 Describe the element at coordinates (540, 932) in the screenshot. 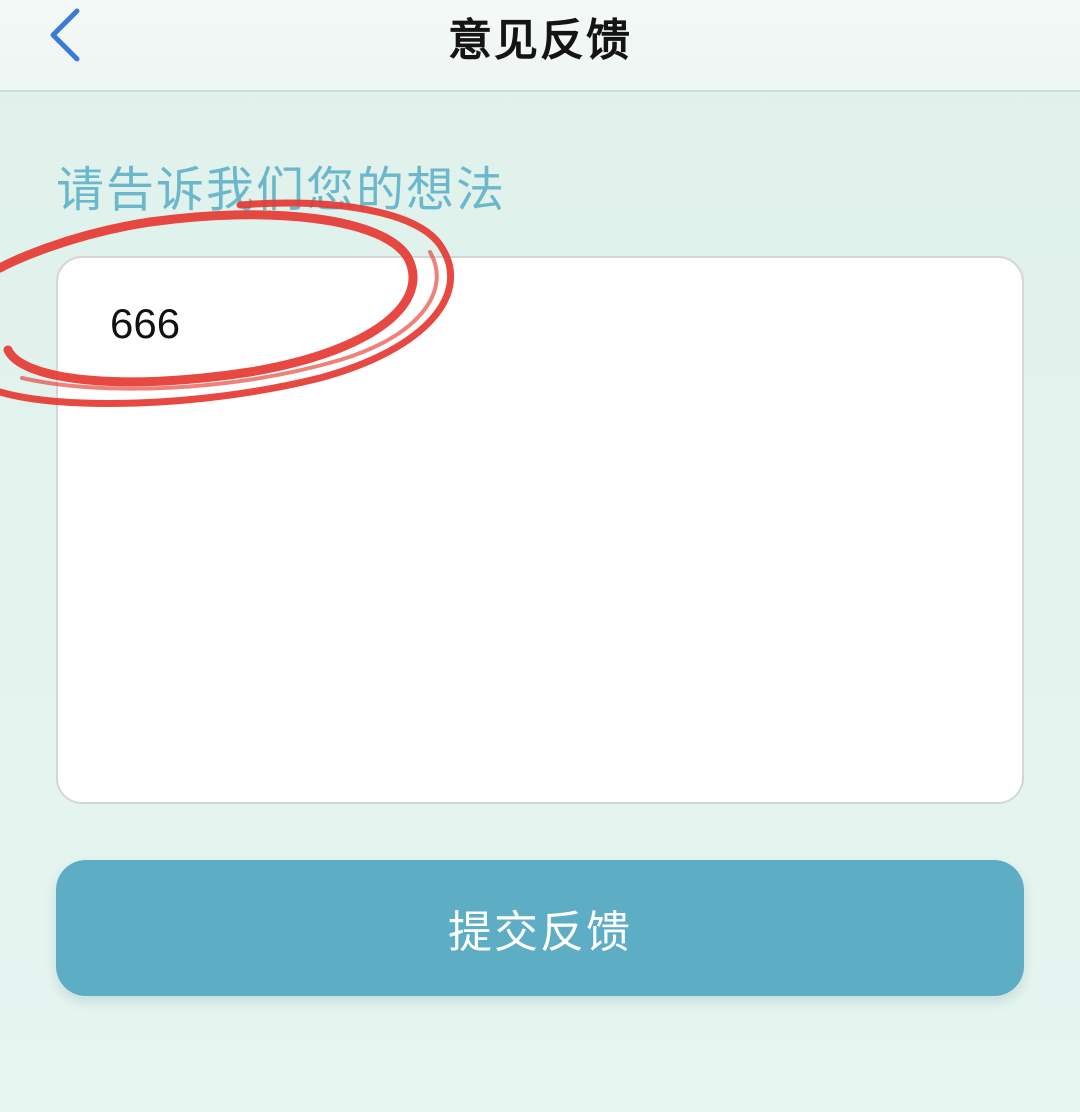

I see `submit-button-label: 提交反馈` at that location.